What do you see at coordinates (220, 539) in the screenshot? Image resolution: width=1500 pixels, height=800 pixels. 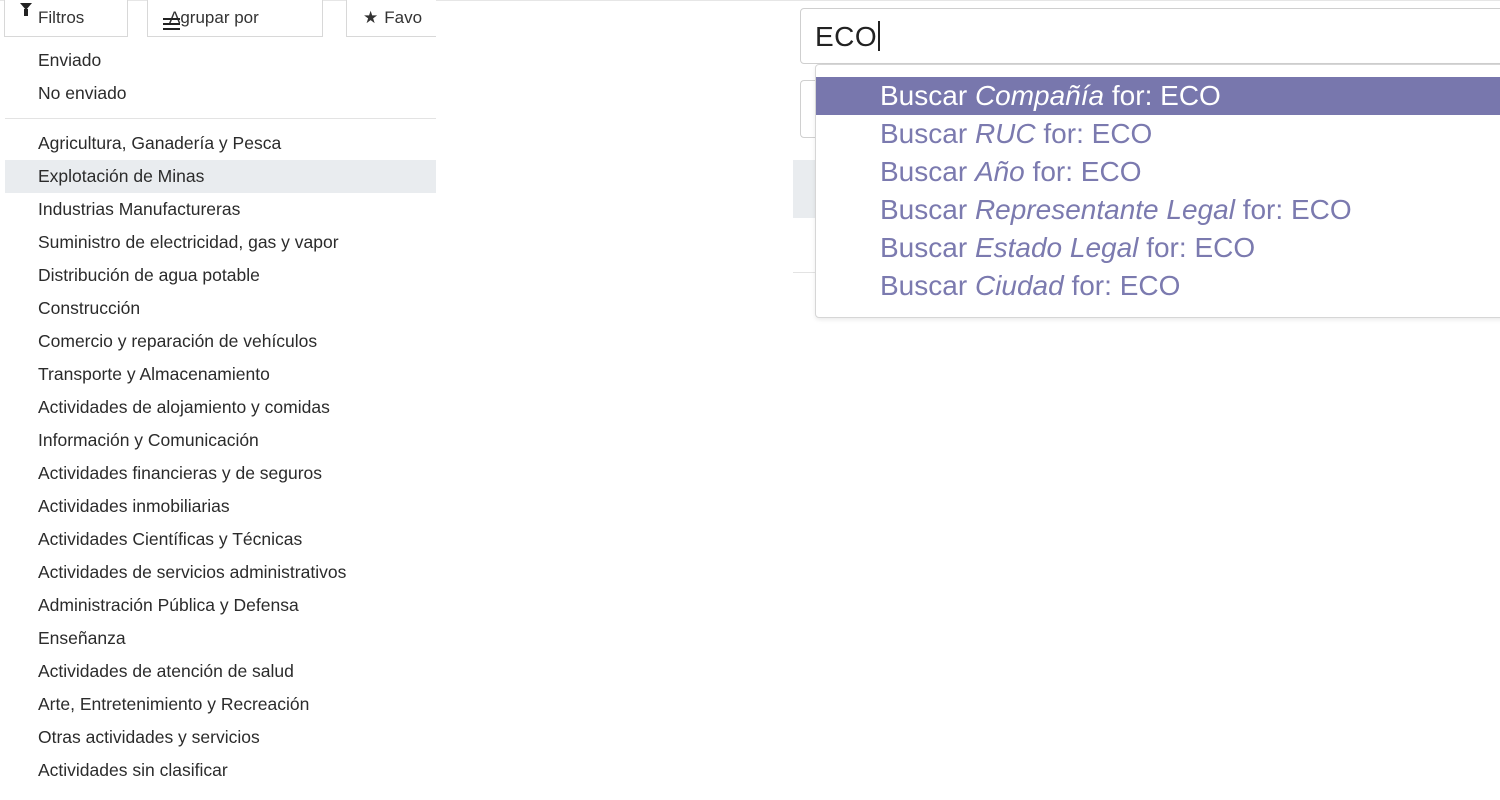 I see `filter-item: Actividades Científicas y Técnicas` at bounding box center [220, 539].